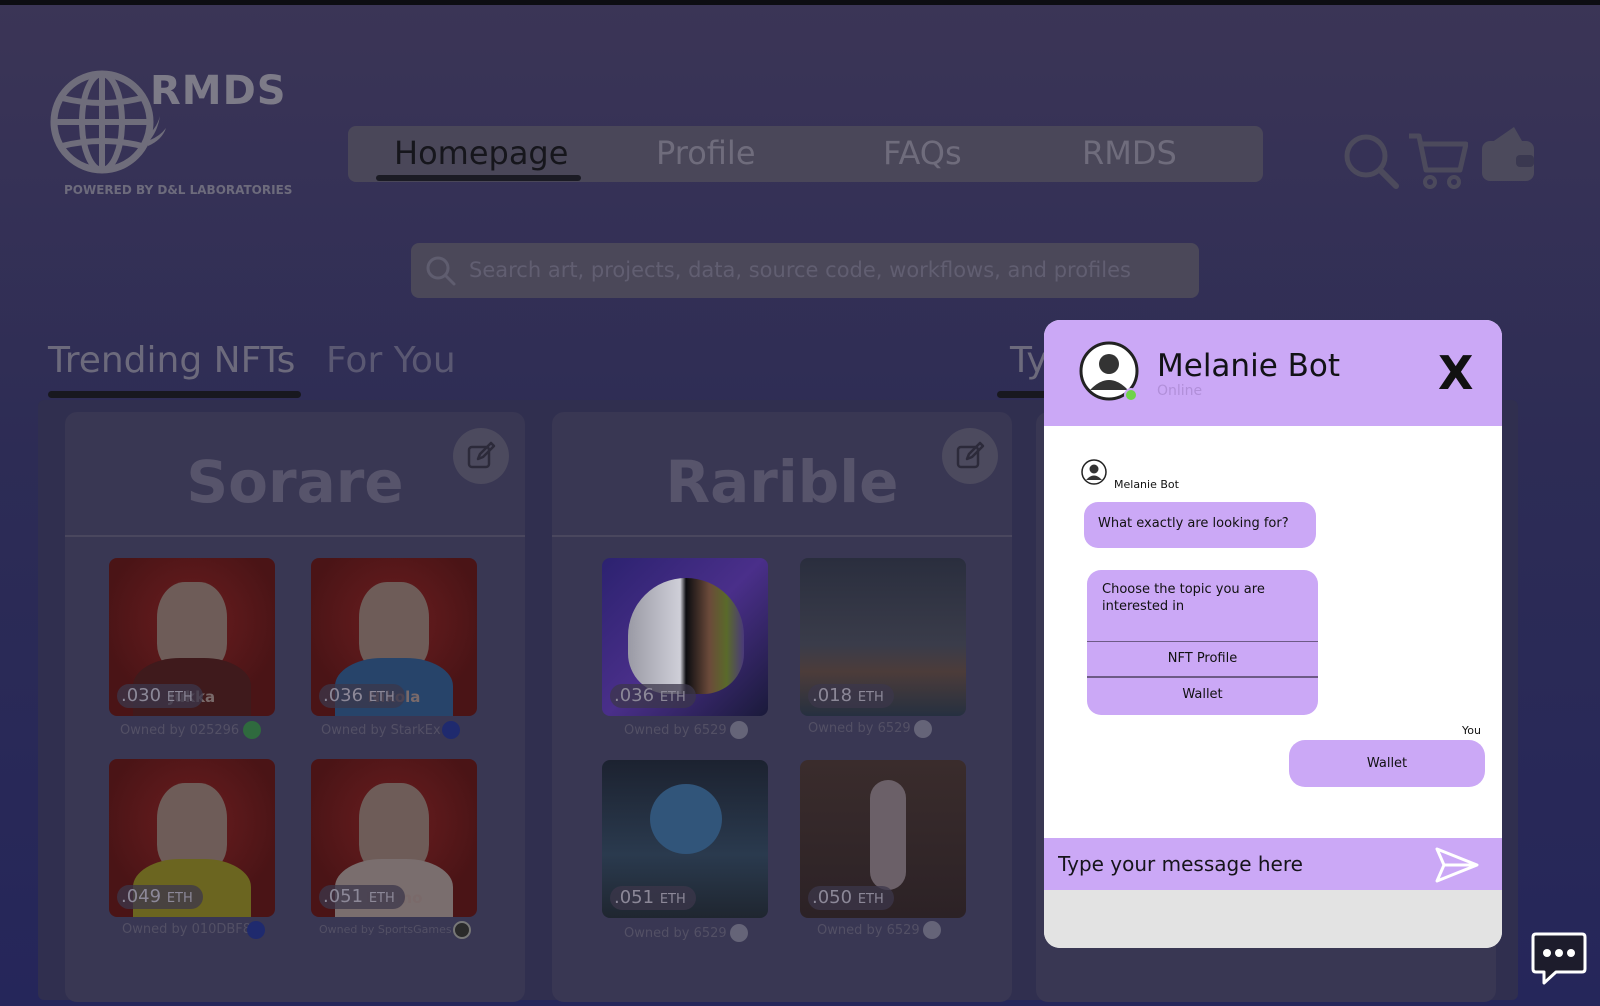 The height and width of the screenshot is (1006, 1600). I want to click on soccer-ball-icon, so click(462, 930).